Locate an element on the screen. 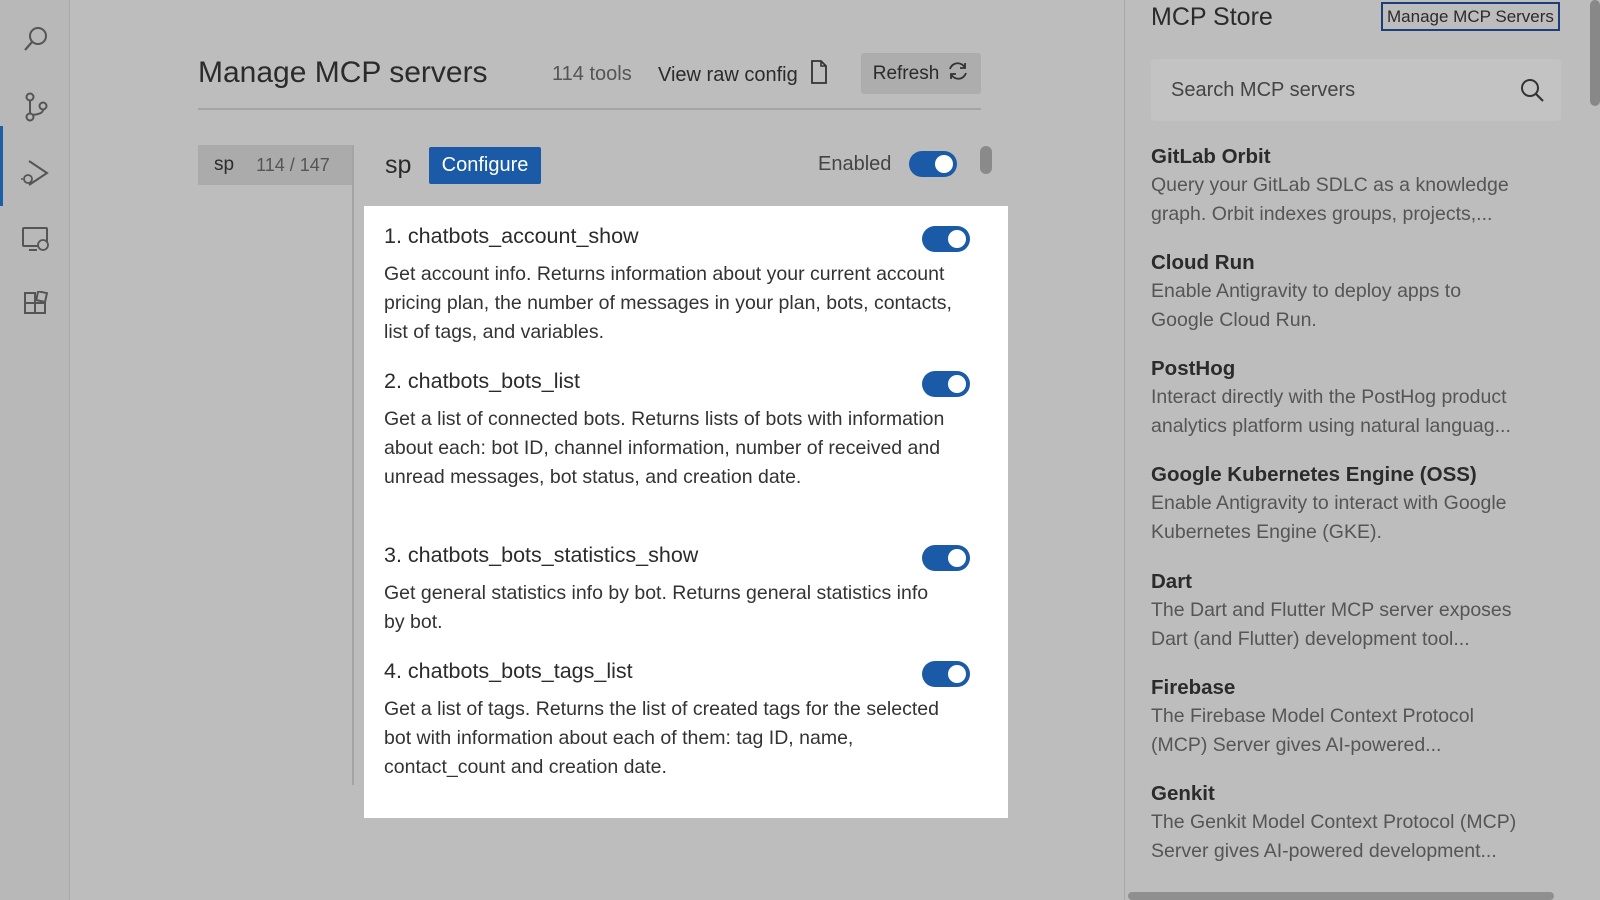  store-item-desc-line: Enable Antigravity to deploy apps to is located at coordinates (1306, 291).